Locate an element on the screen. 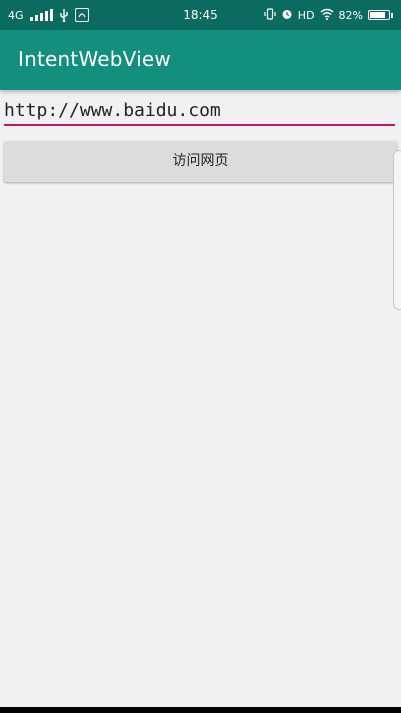 The width and height of the screenshot is (401, 713). bottom-bar is located at coordinates (200, 710).